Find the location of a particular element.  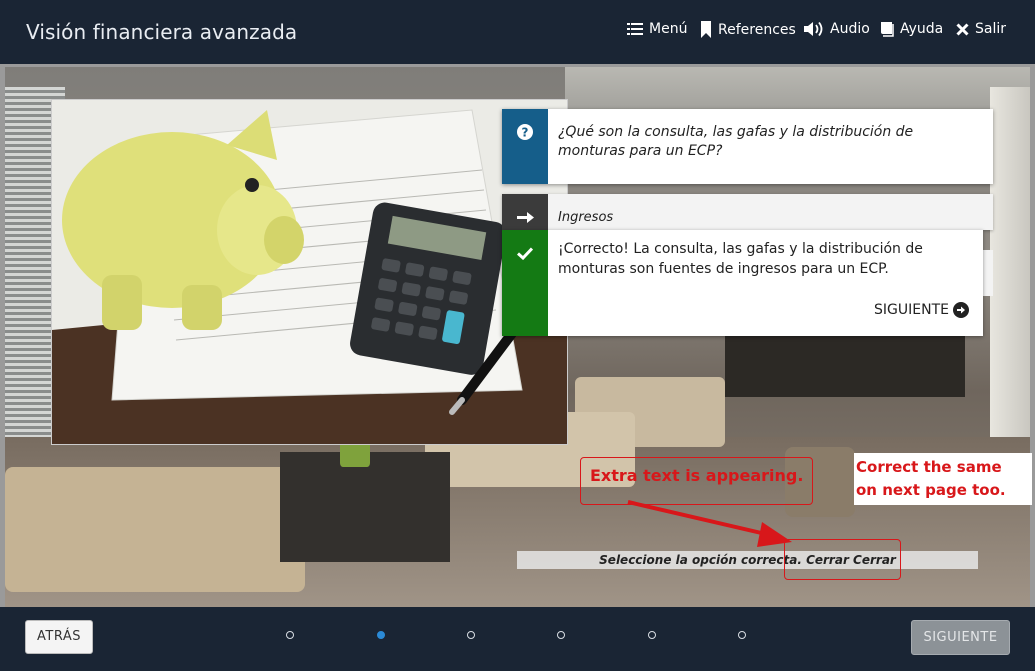

help-label: Ayuda is located at coordinates (922, 29).